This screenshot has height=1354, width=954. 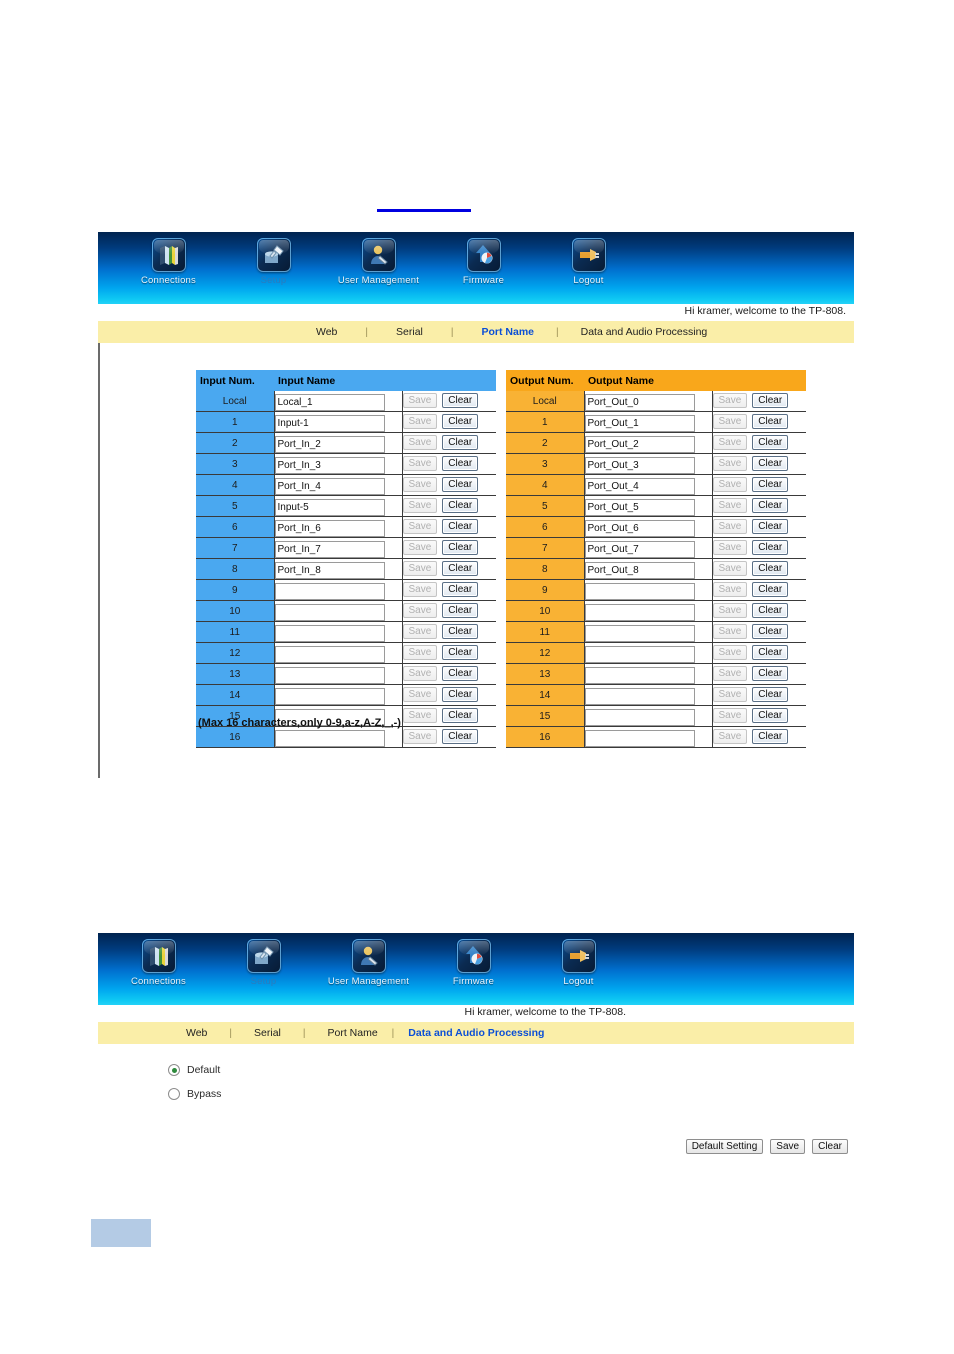 What do you see at coordinates (368, 956) in the screenshot?
I see `user-management-icon` at bounding box center [368, 956].